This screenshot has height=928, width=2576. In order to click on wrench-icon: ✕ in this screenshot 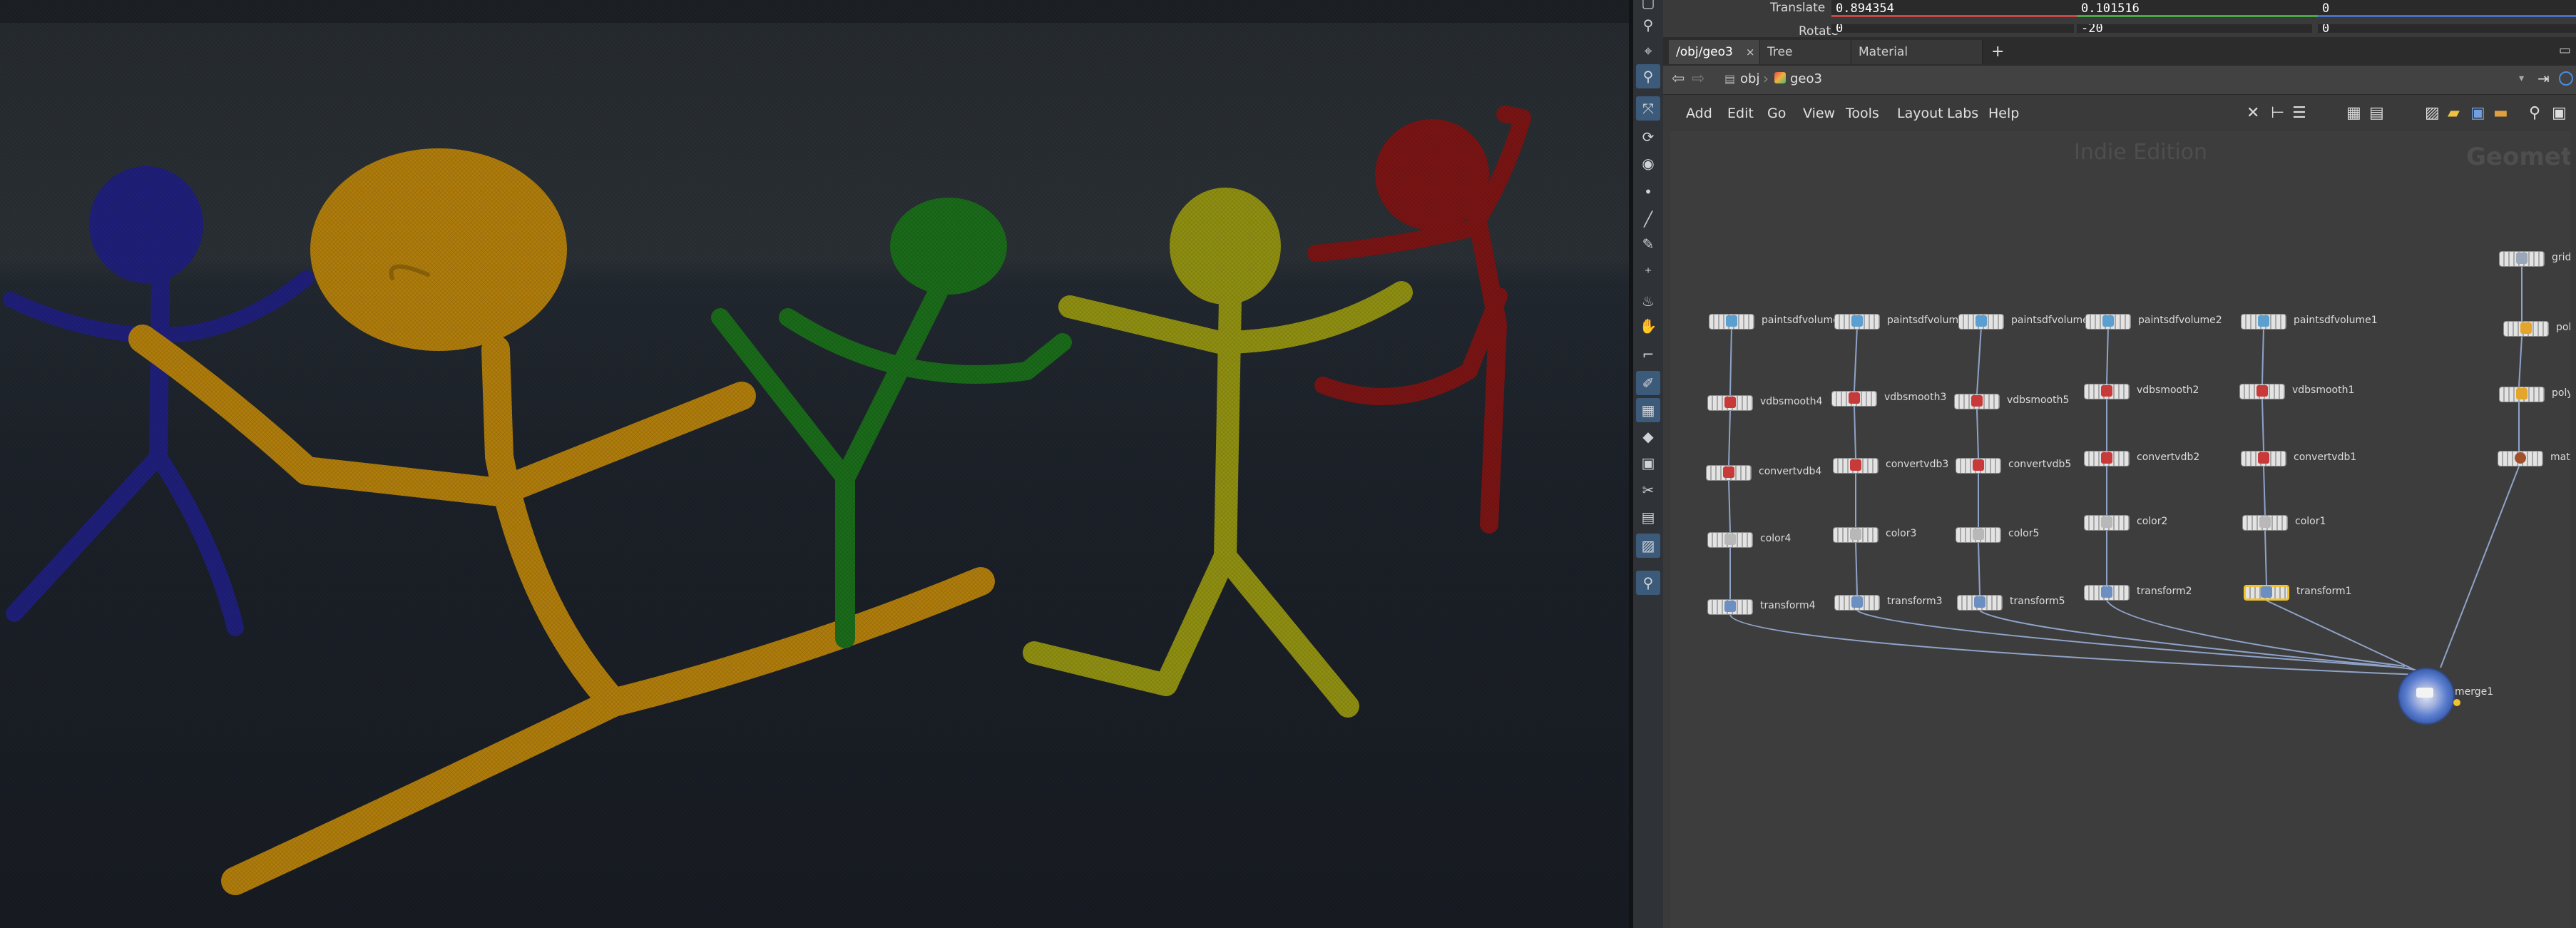, I will do `click(2253, 113)`.